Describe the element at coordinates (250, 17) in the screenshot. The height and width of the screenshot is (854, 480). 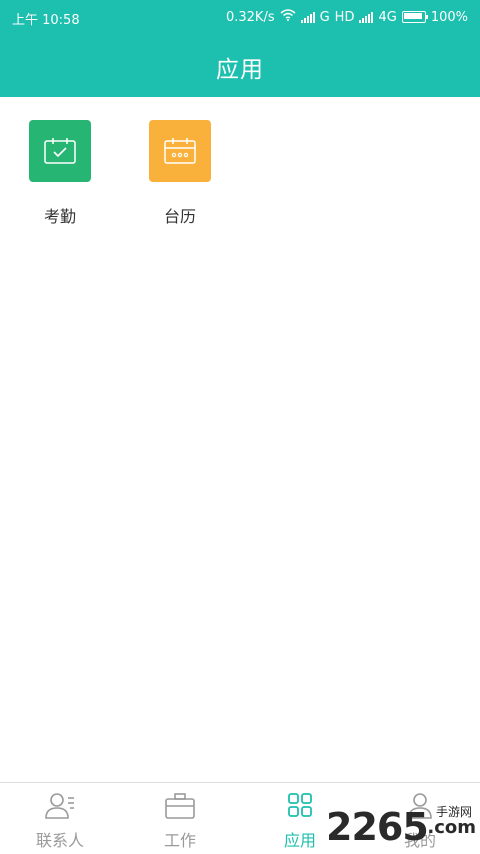
I see `net-speed: 0.32K/s` at that location.